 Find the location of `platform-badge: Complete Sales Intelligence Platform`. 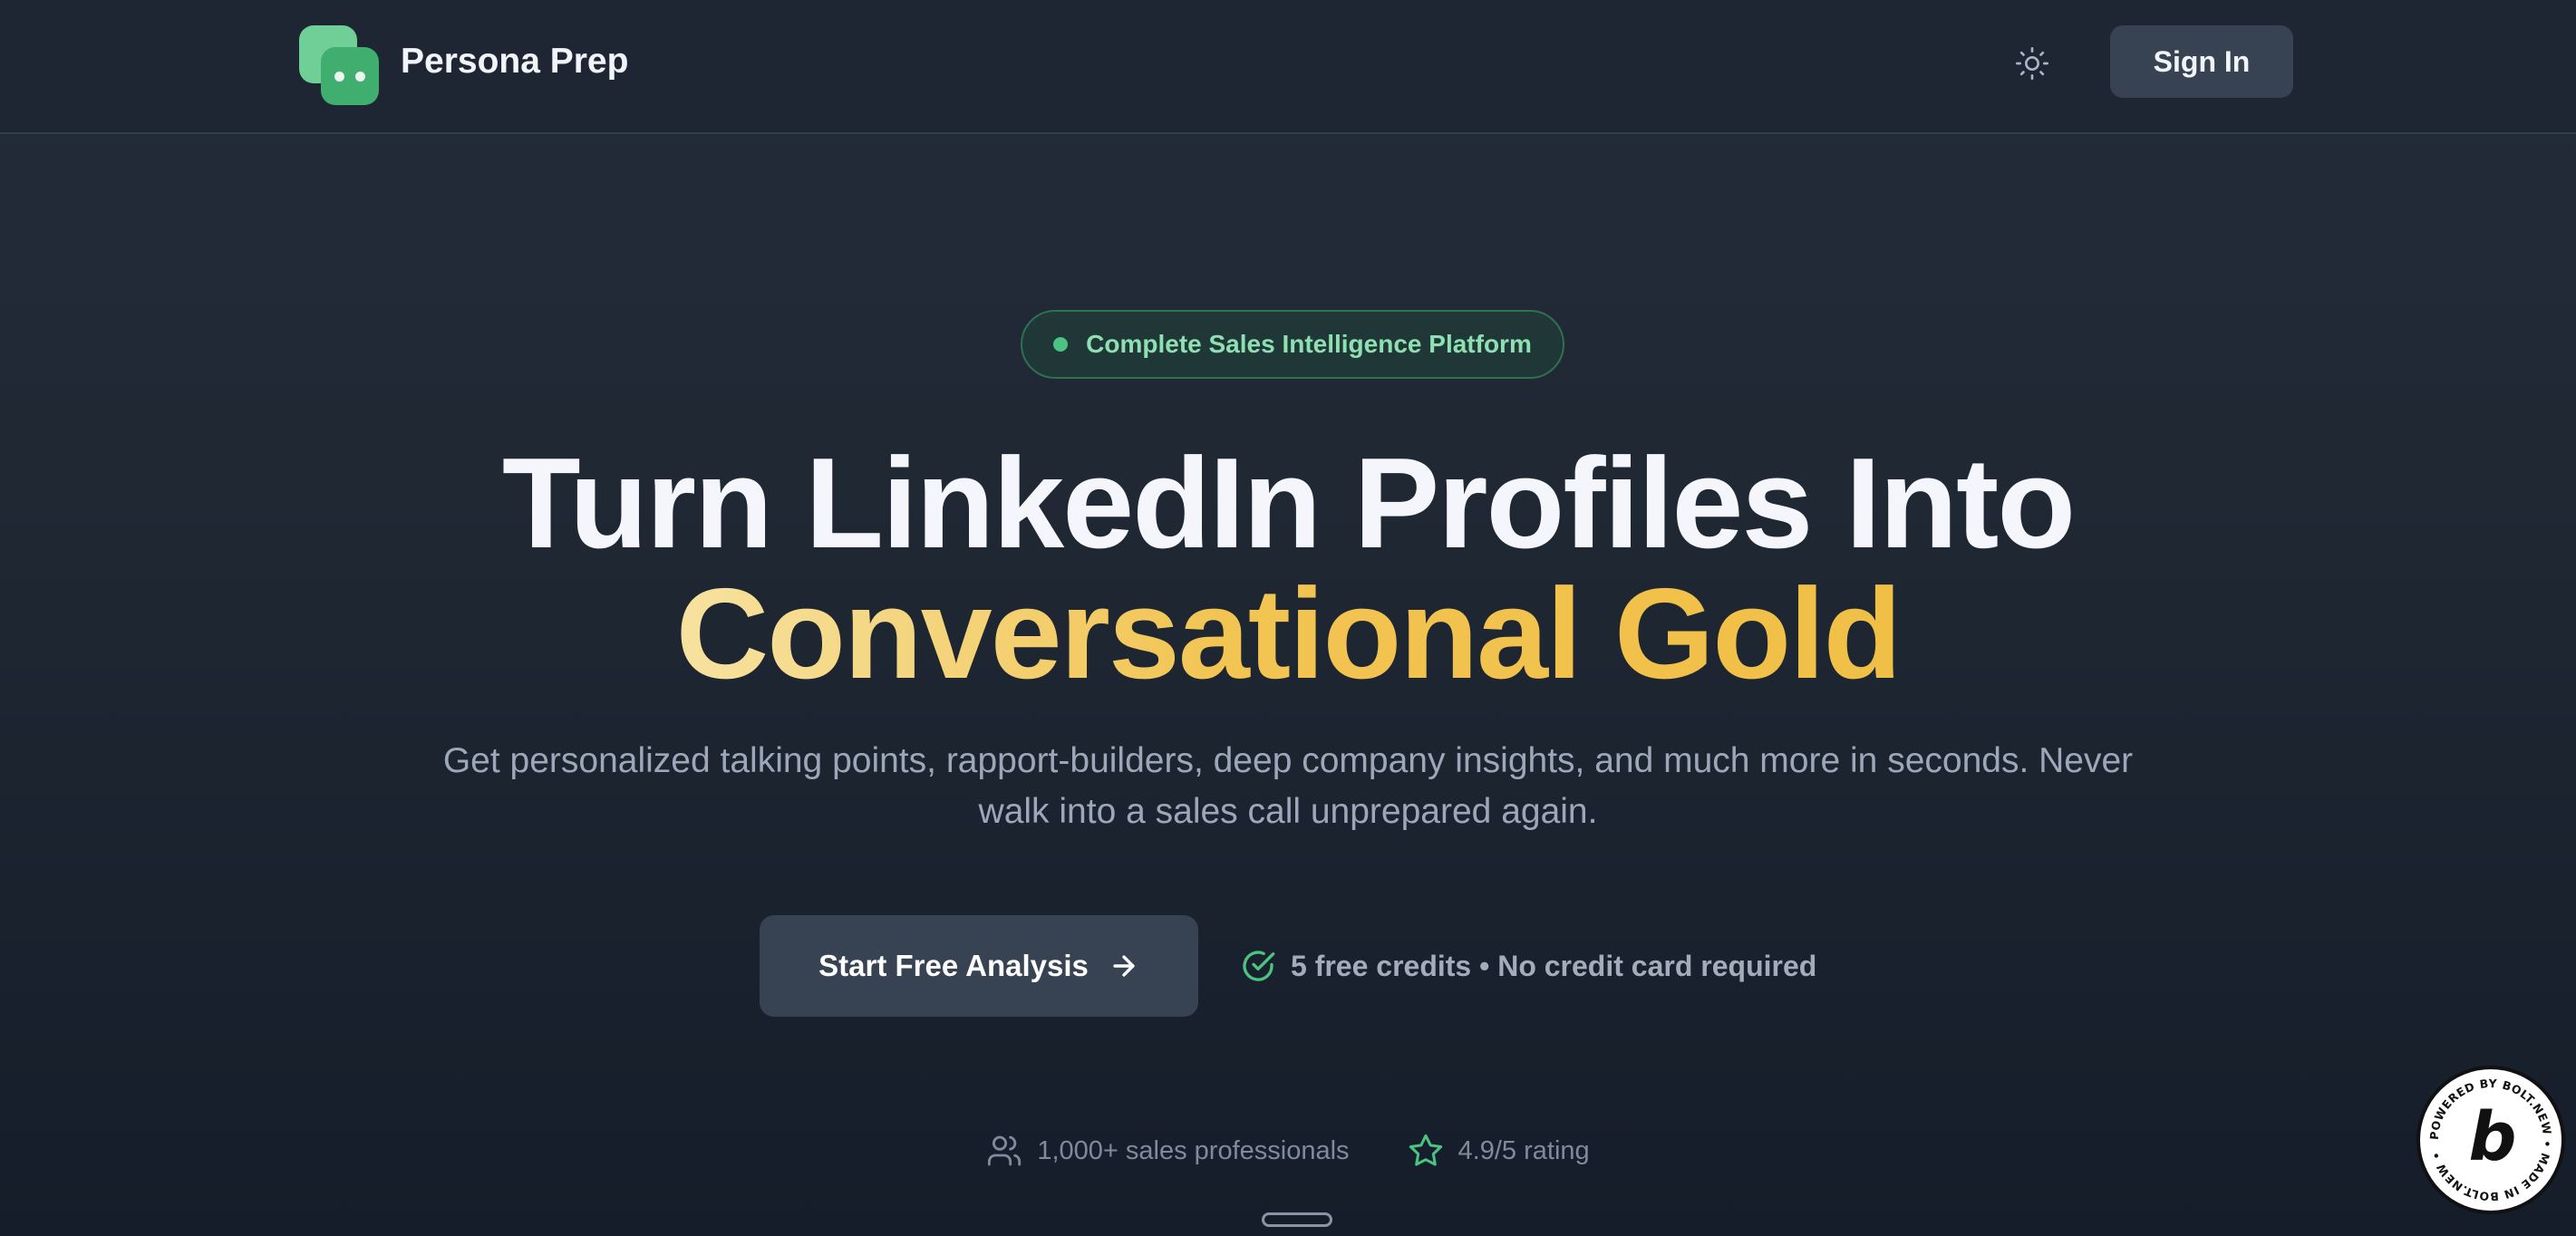

platform-badge: Complete Sales Intelligence Platform is located at coordinates (1292, 345).